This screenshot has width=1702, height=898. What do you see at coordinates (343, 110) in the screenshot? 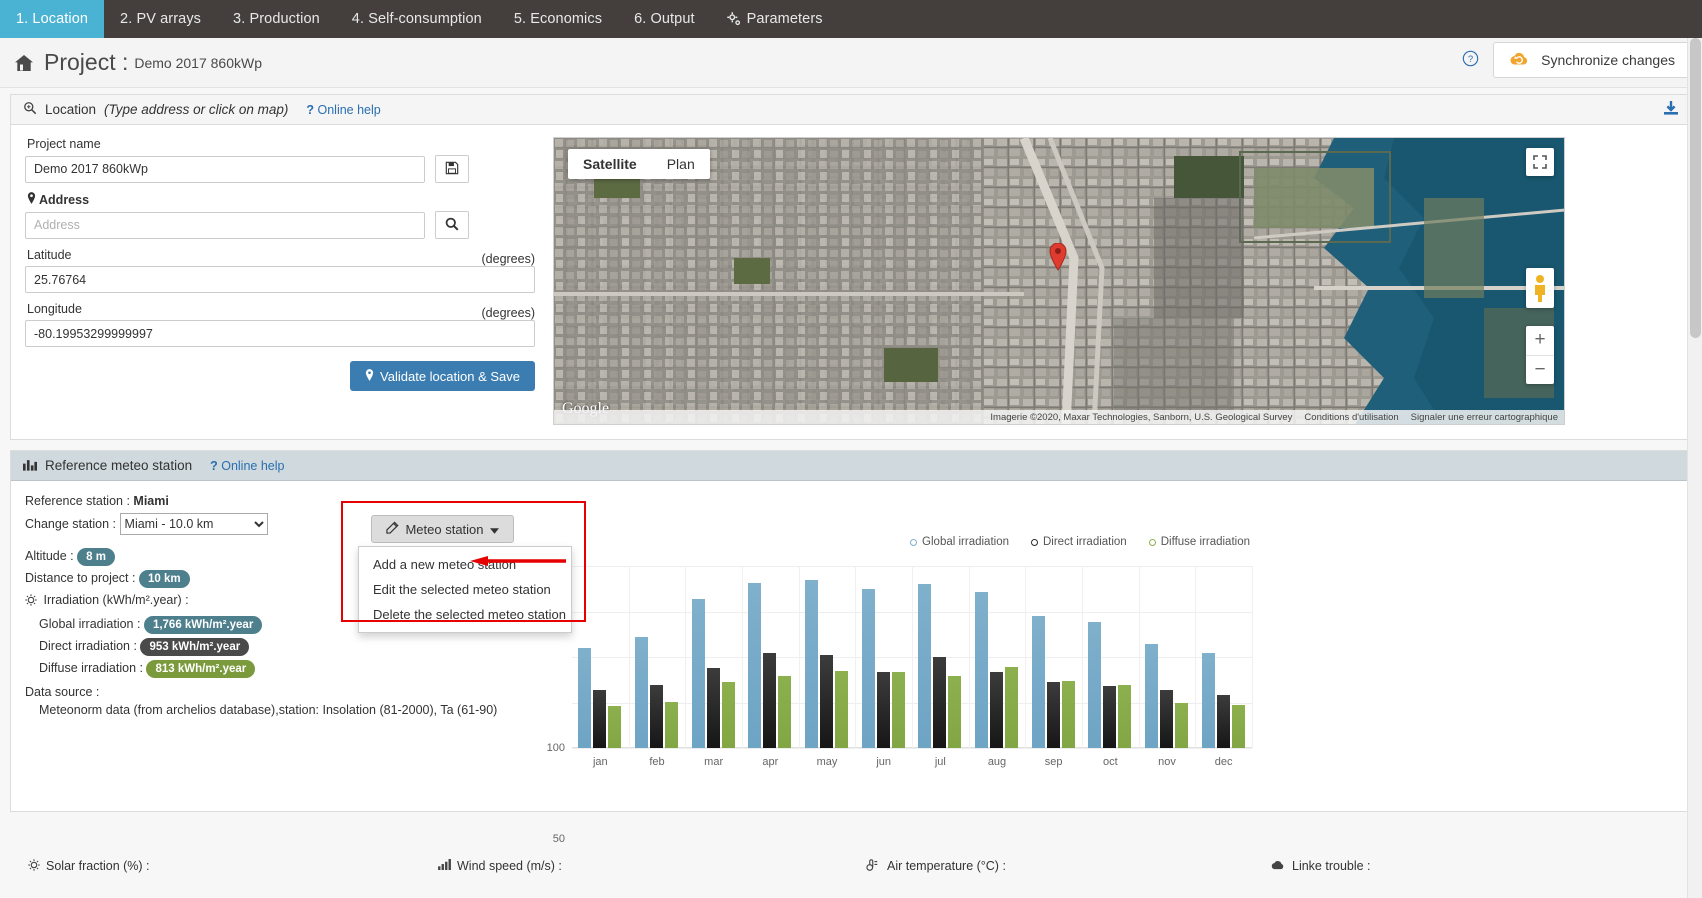
I see `location-online-help-link: ? Online help` at bounding box center [343, 110].